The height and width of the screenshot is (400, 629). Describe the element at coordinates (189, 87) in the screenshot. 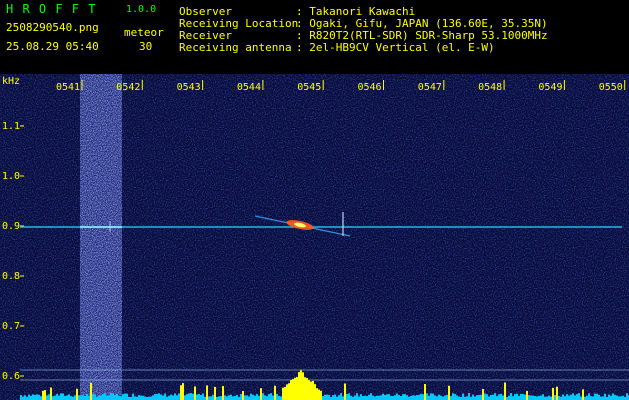

I see `x-tick-label: 0543` at that location.